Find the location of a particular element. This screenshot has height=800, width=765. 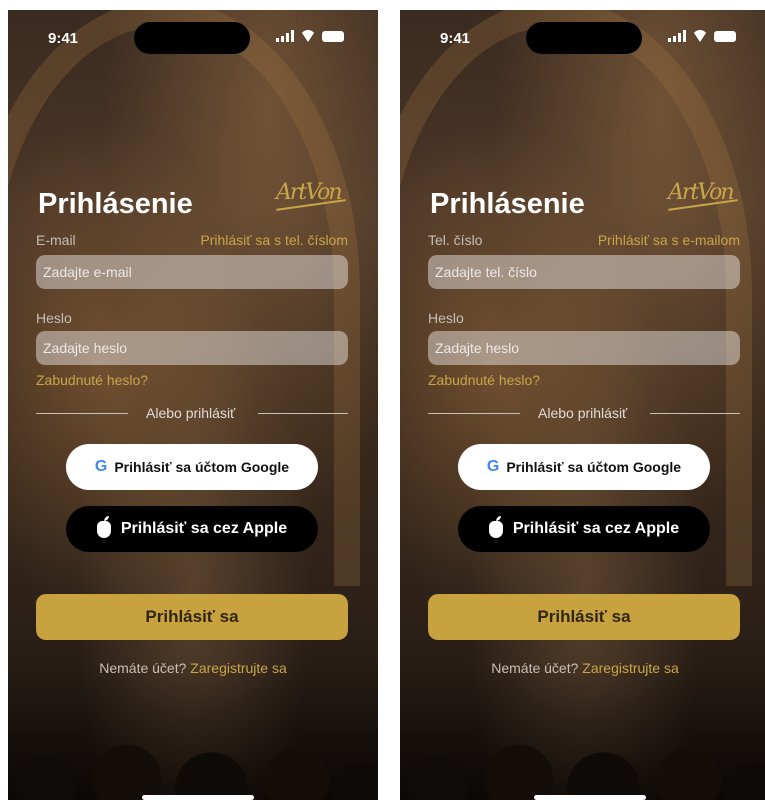

email-label: E-mail is located at coordinates (56, 240).